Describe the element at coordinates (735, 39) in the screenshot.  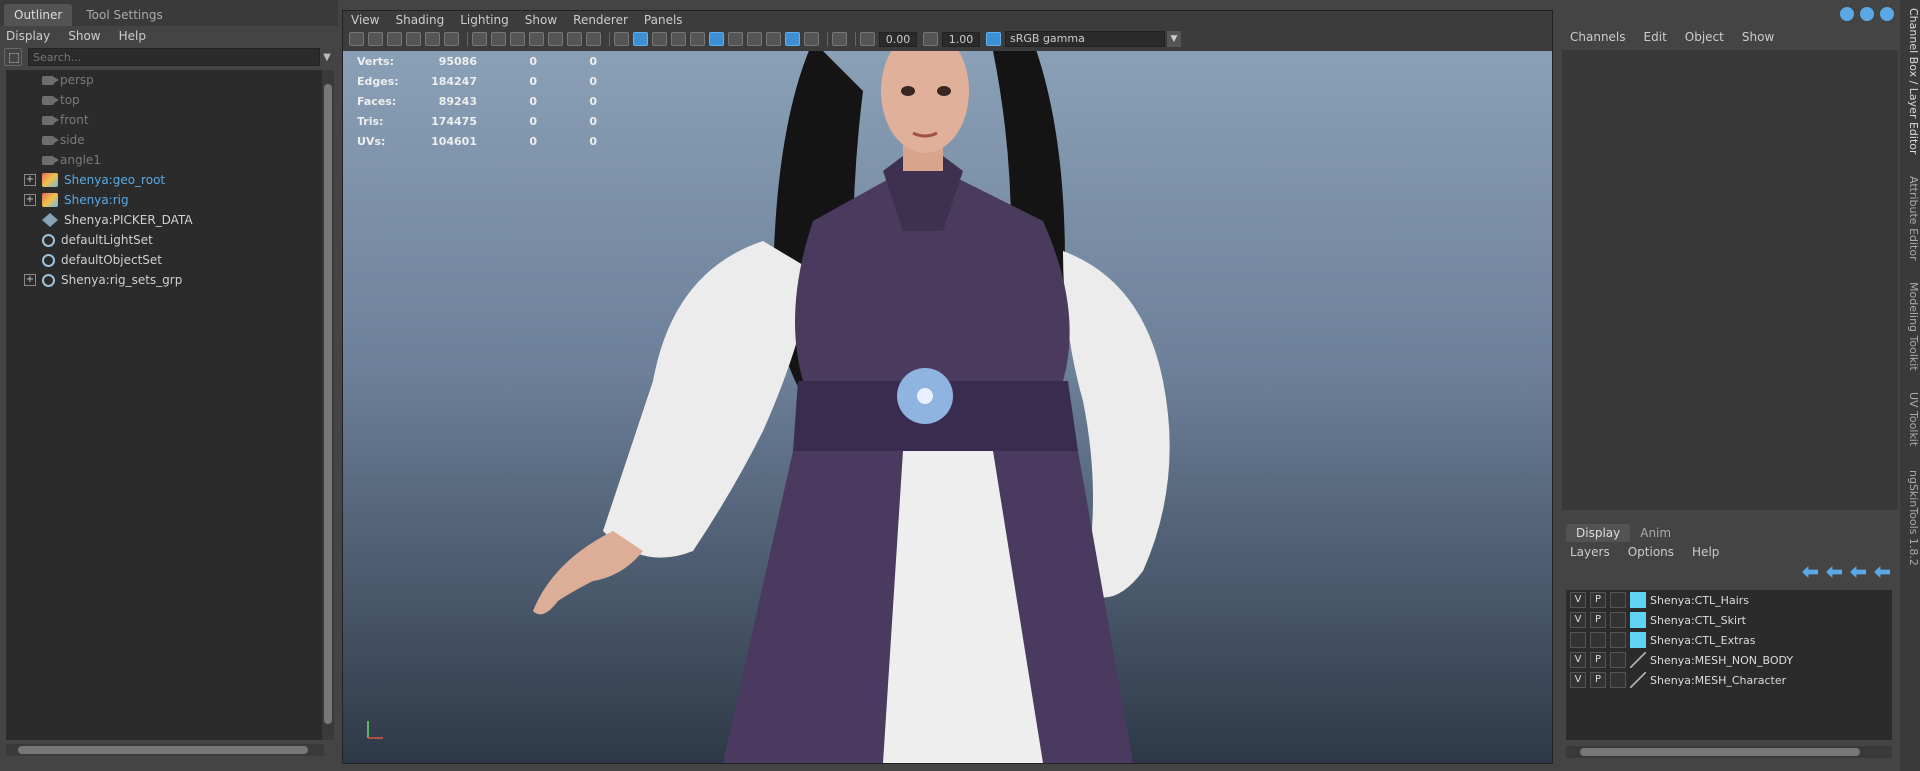
I see `xray-icon` at that location.